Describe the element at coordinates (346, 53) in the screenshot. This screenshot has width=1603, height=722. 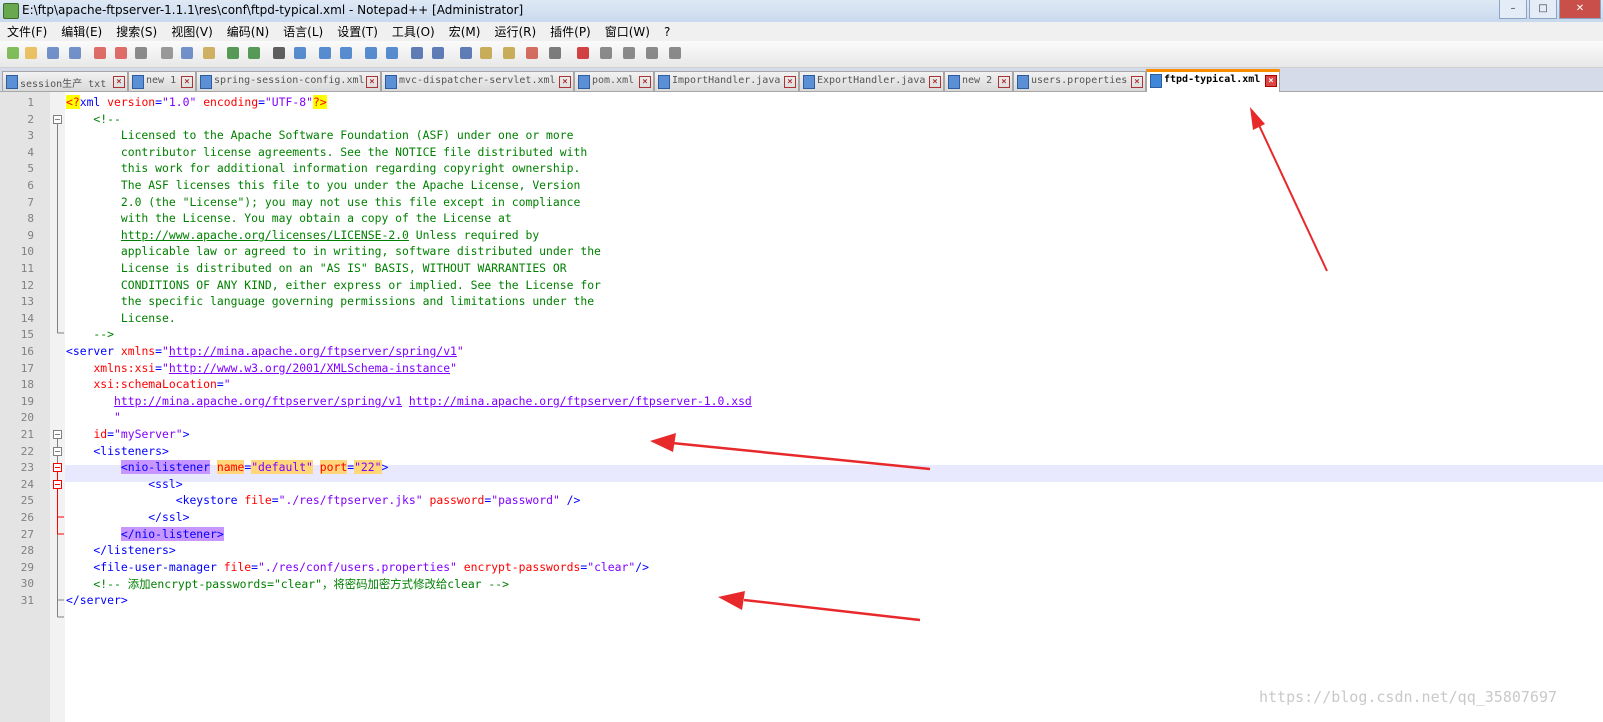
I see `zoom-out-icon` at that location.